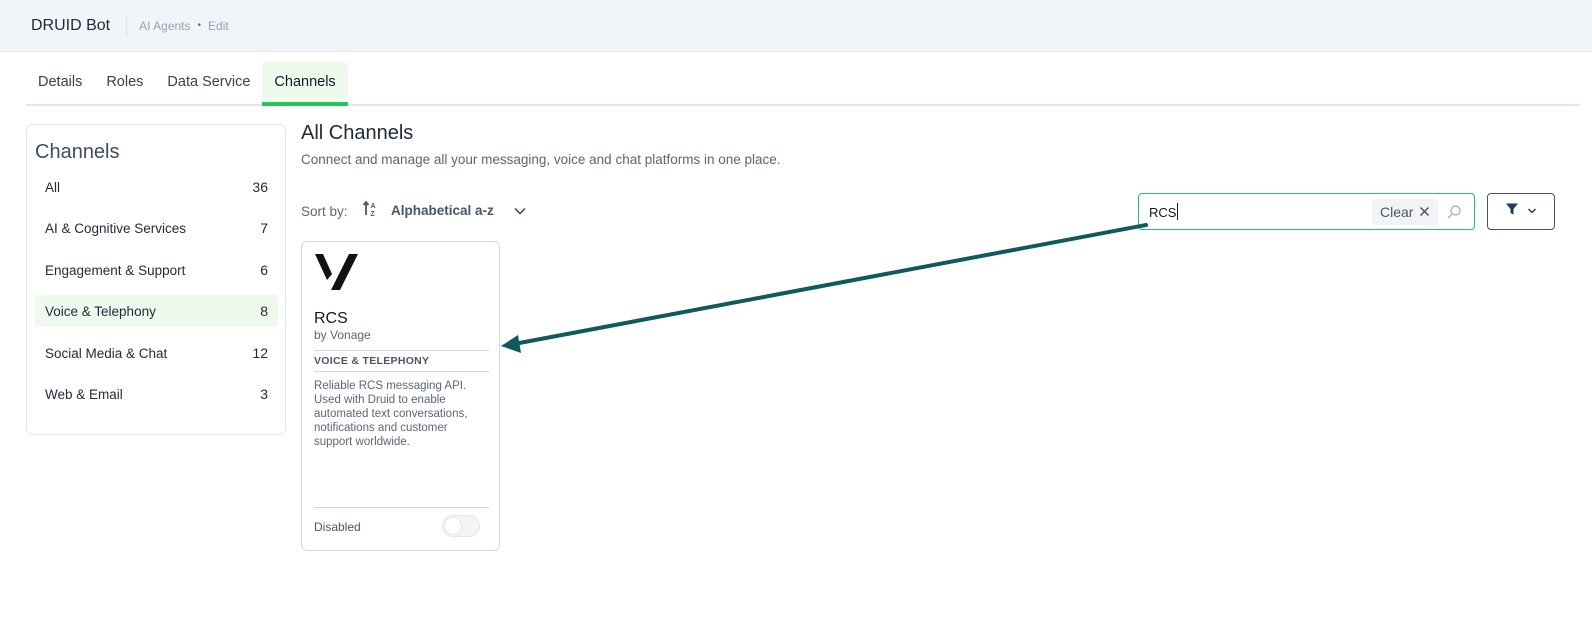 The width and height of the screenshot is (1592, 622). Describe the element at coordinates (1424, 212) in the screenshot. I see `close-icon` at that location.